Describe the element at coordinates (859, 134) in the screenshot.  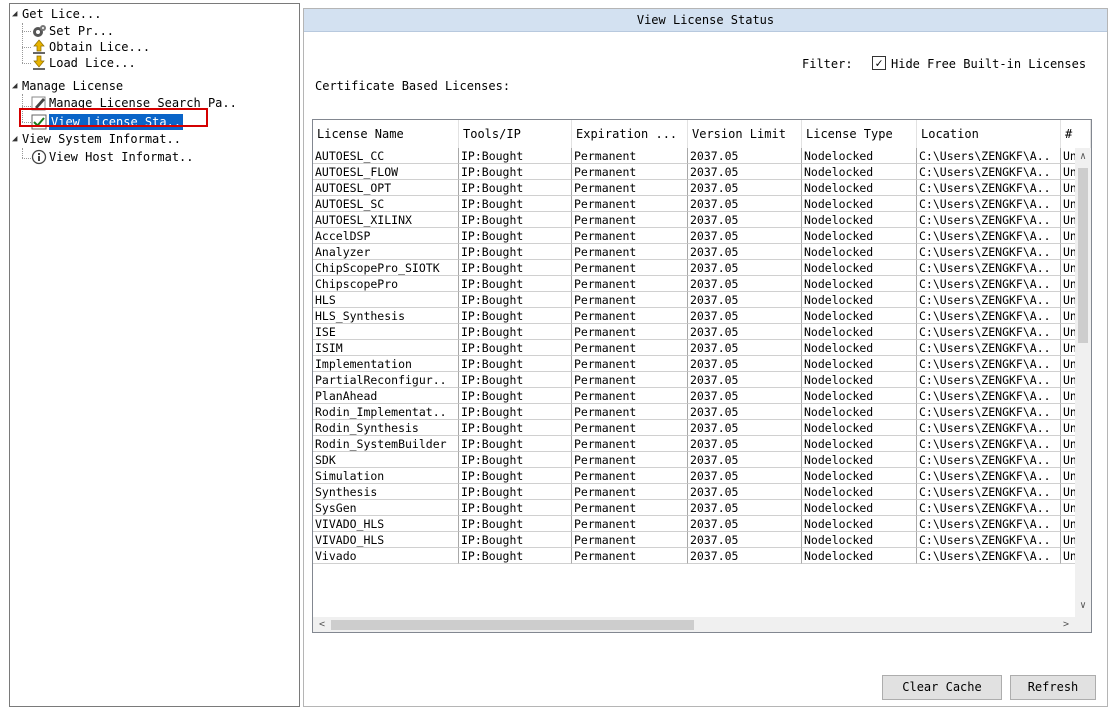
I see `column-header-license-type: License Type` at that location.